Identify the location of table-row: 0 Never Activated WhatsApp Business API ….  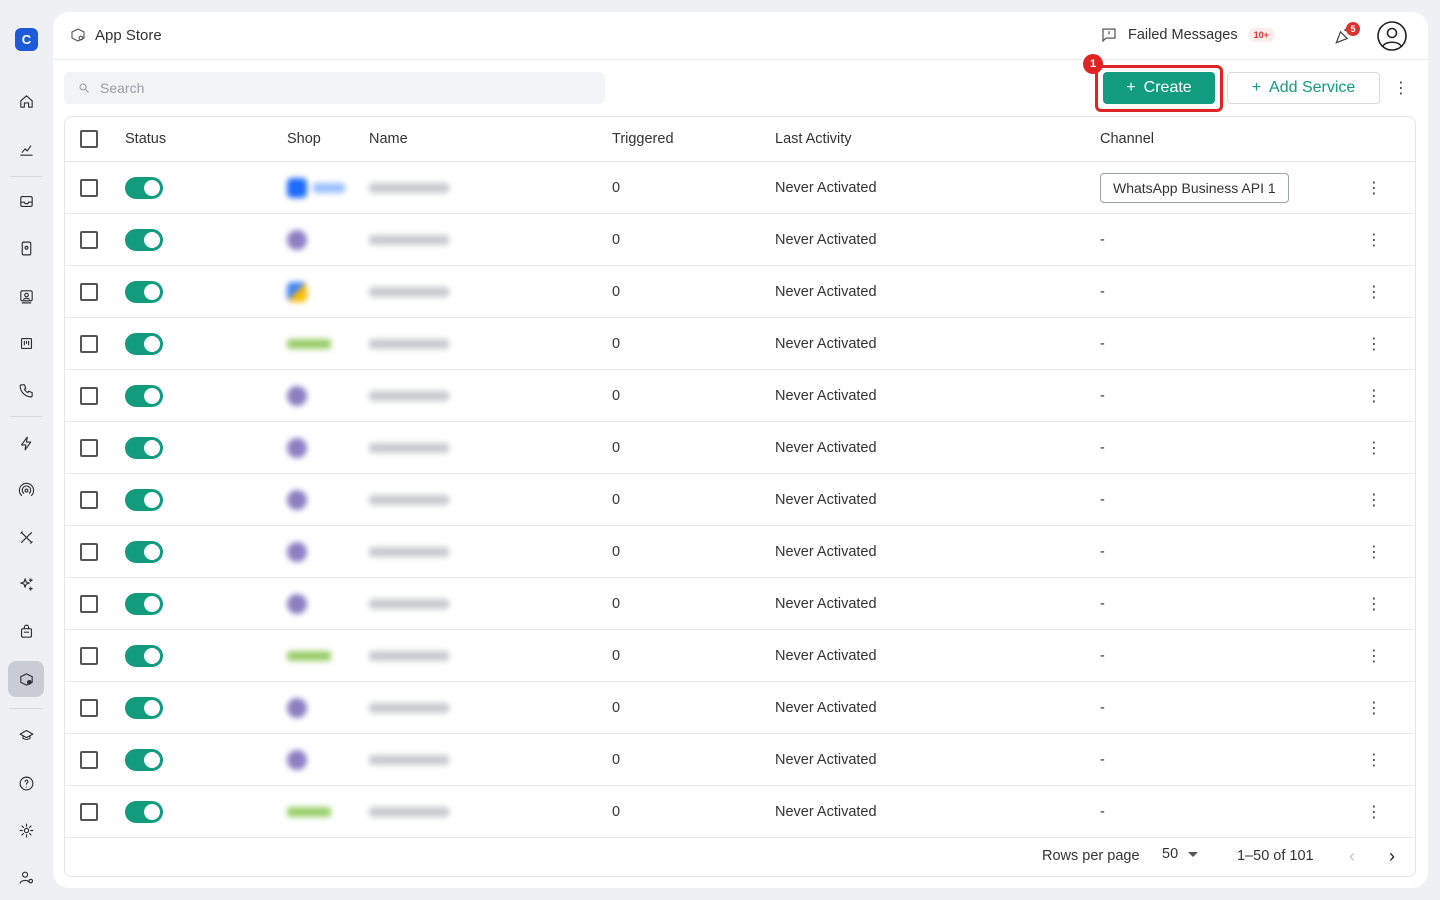
(740, 188).